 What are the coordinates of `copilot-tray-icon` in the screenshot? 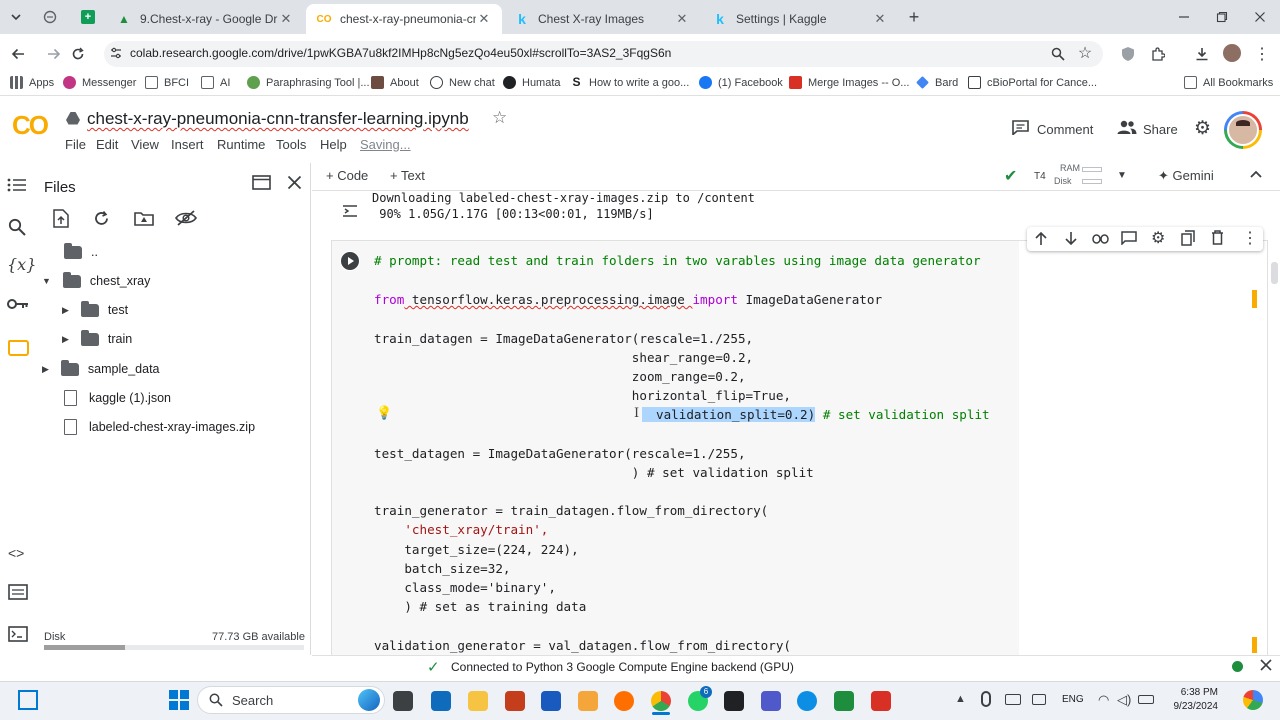 It's located at (1253, 700).